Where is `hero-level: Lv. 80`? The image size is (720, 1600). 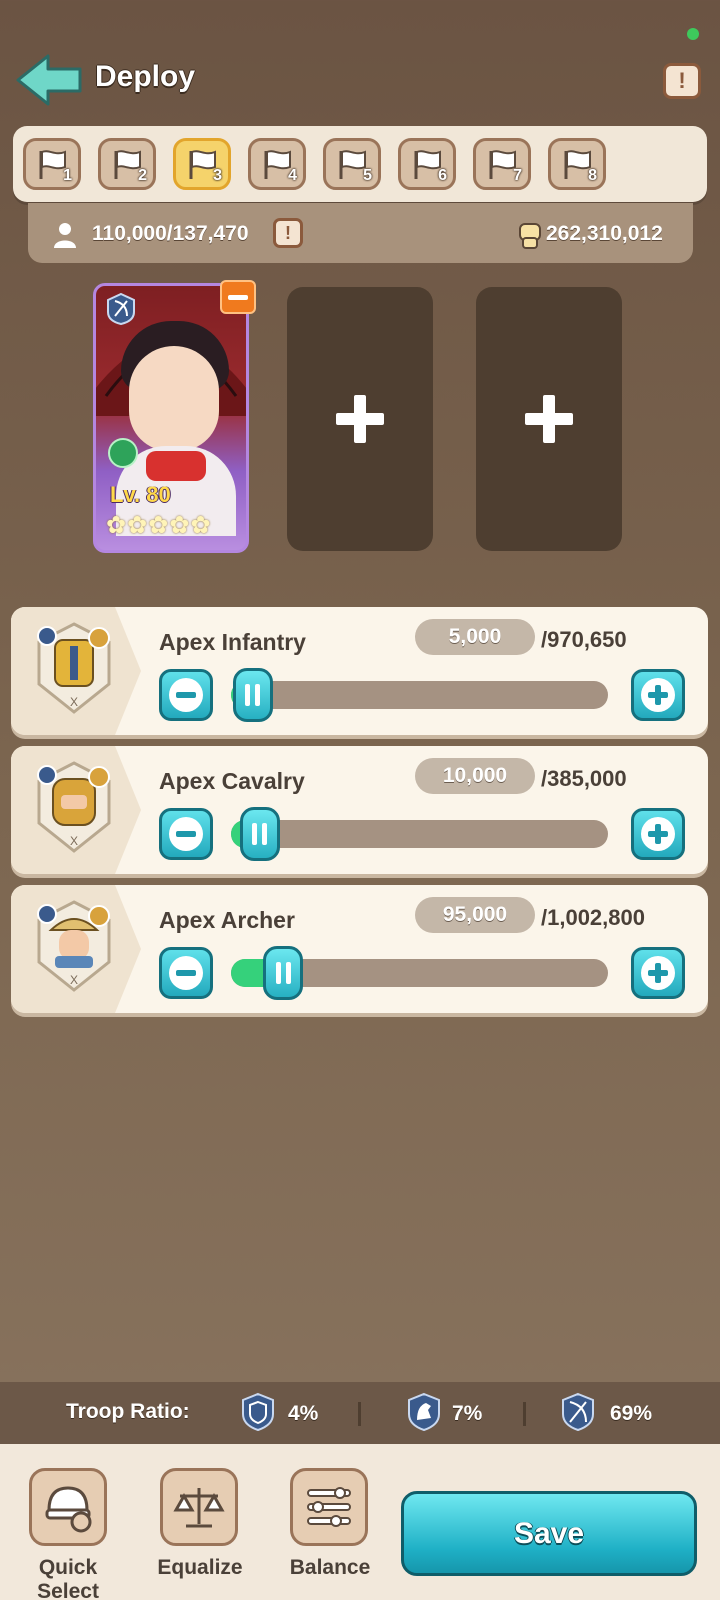 hero-level: Lv. 80 is located at coordinates (140, 494).